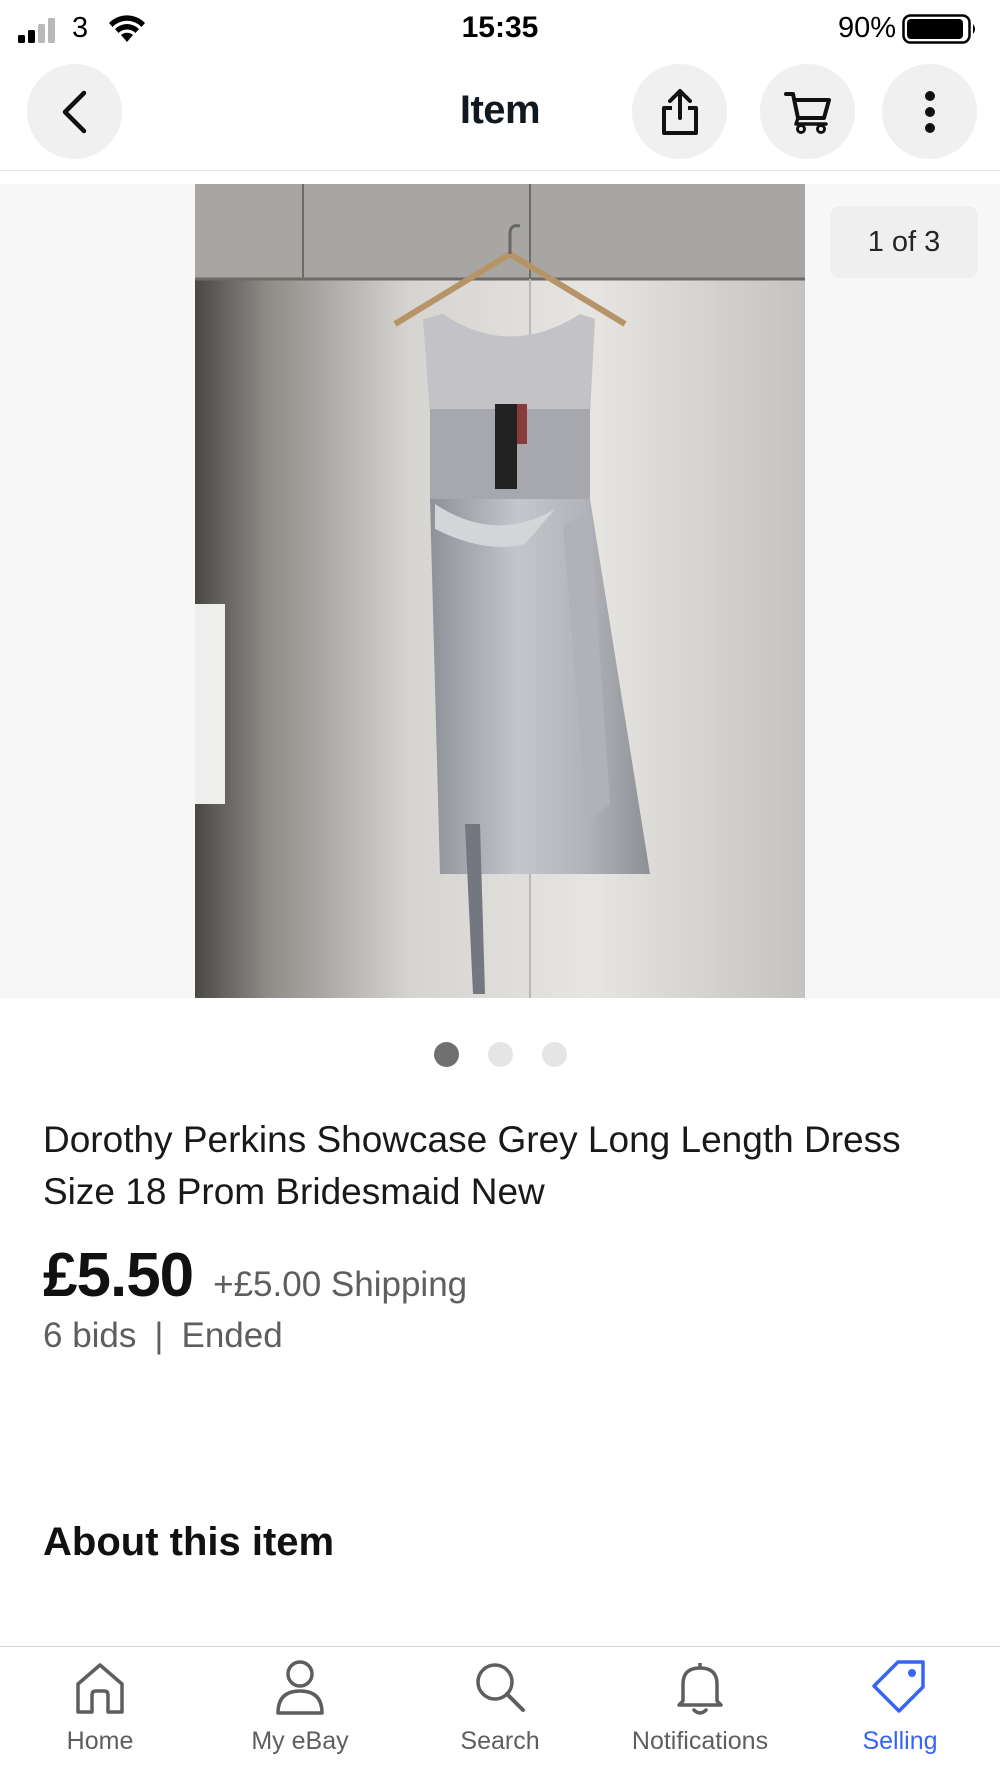 The image size is (1000, 1779). Describe the element at coordinates (340, 1284) in the screenshot. I see `shipping-cost: +£5.00 Shipping` at that location.